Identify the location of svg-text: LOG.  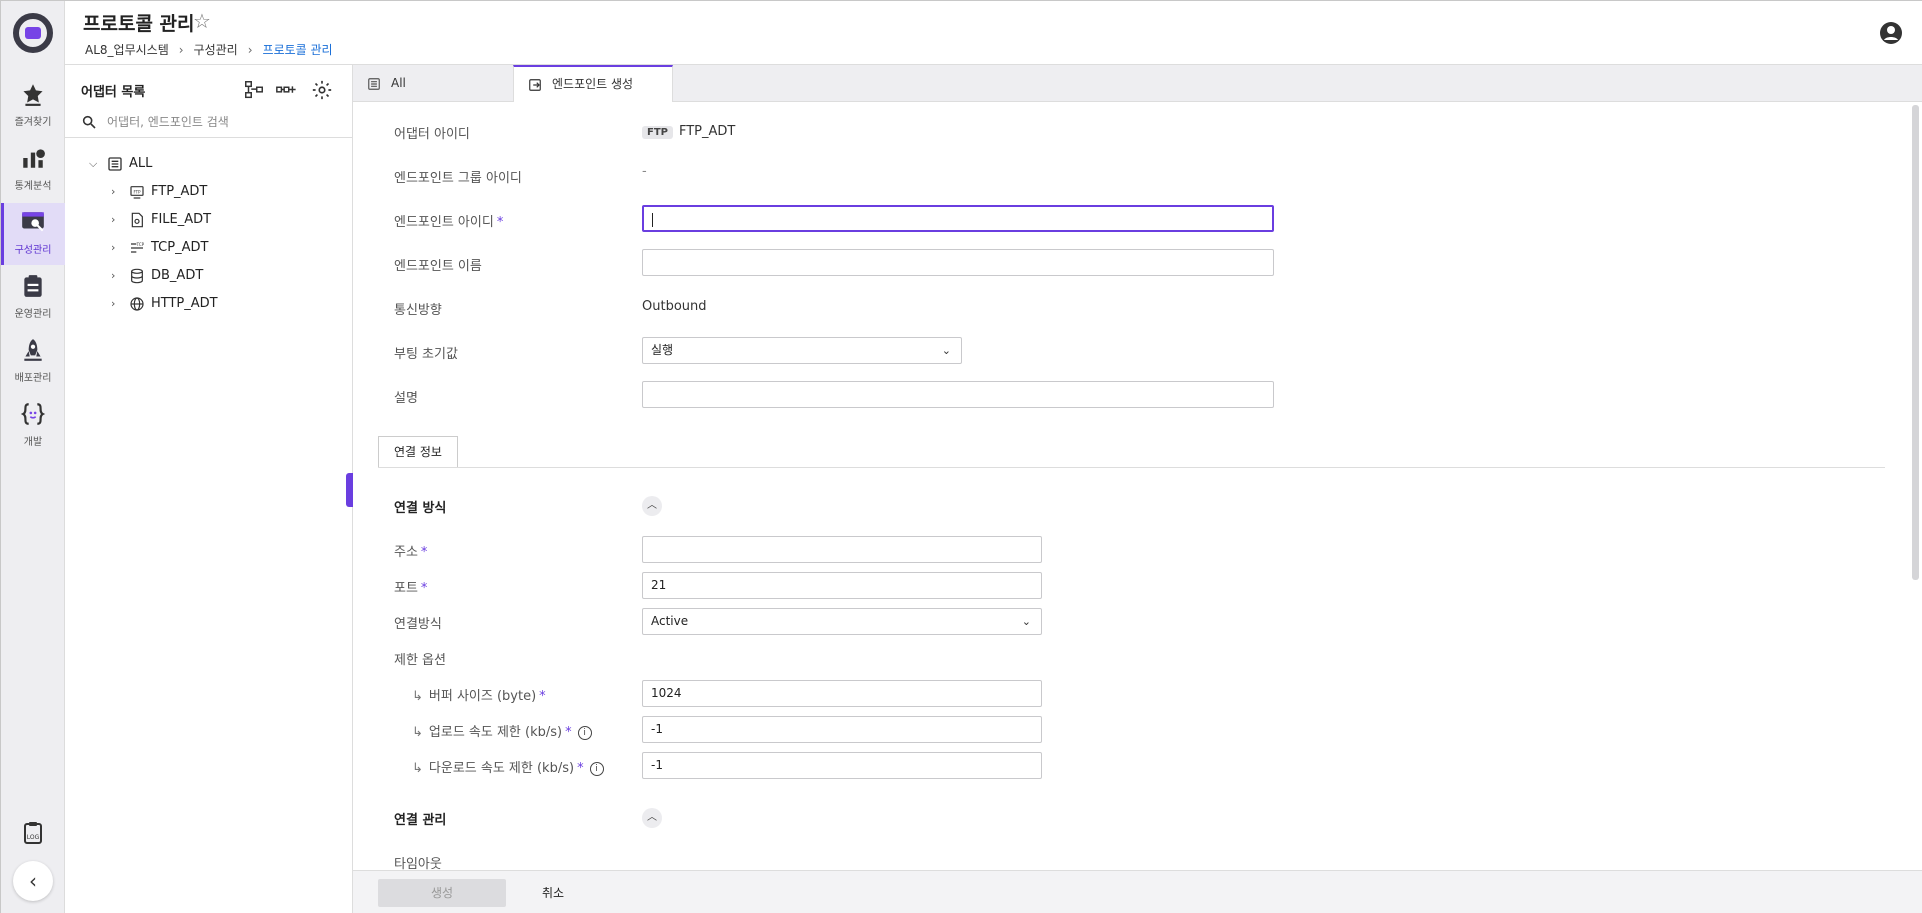
(33, 837).